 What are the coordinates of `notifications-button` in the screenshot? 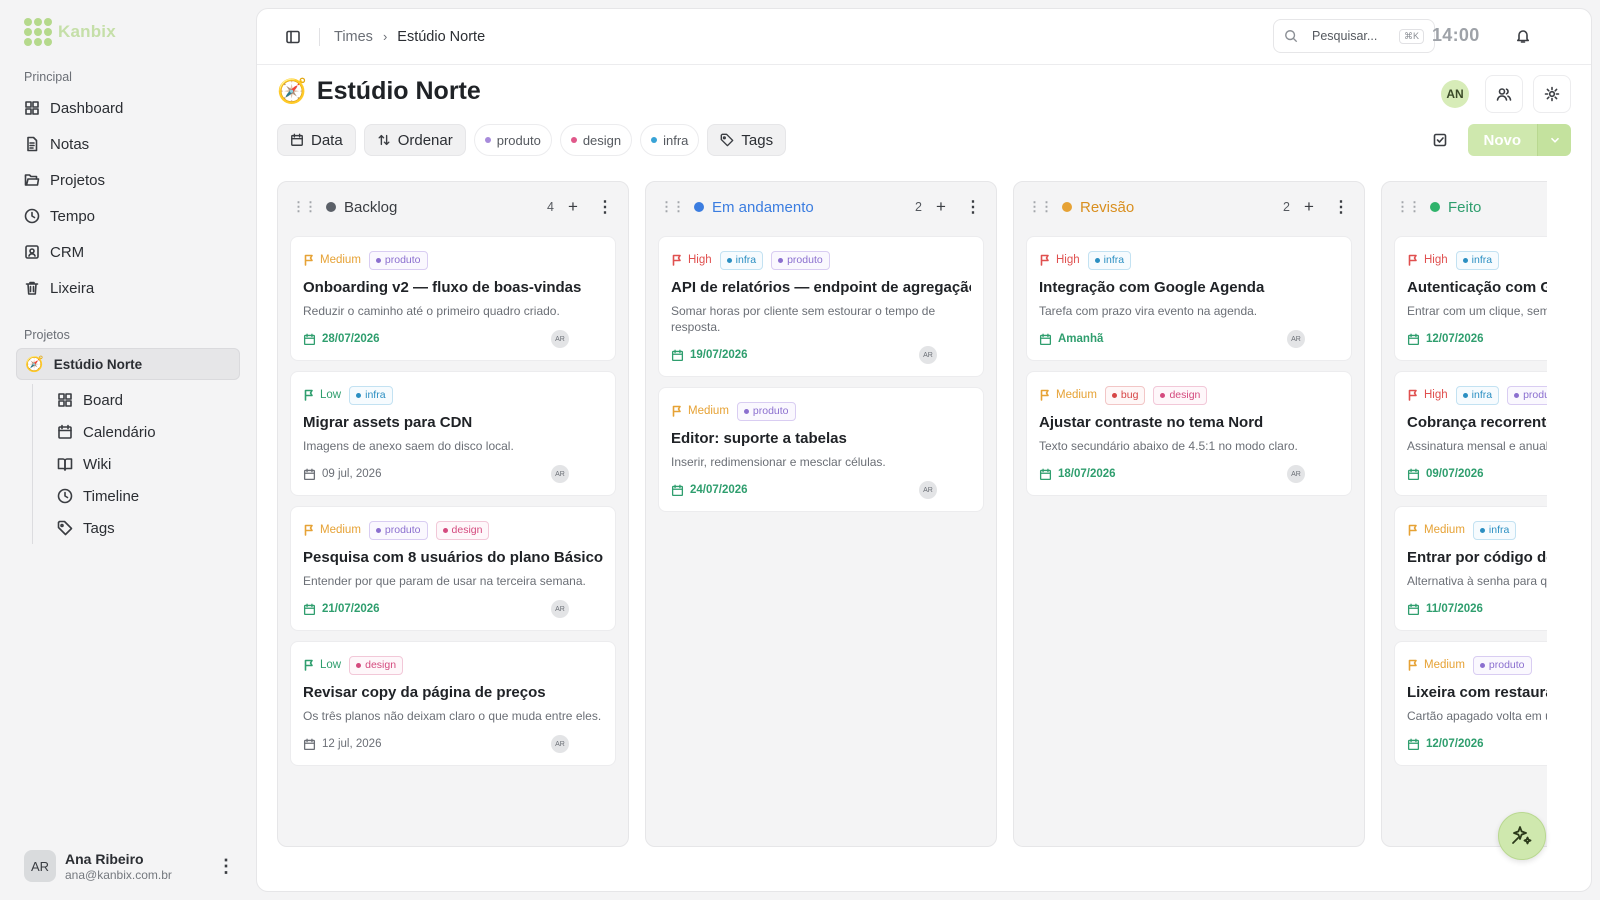 It's located at (1523, 36).